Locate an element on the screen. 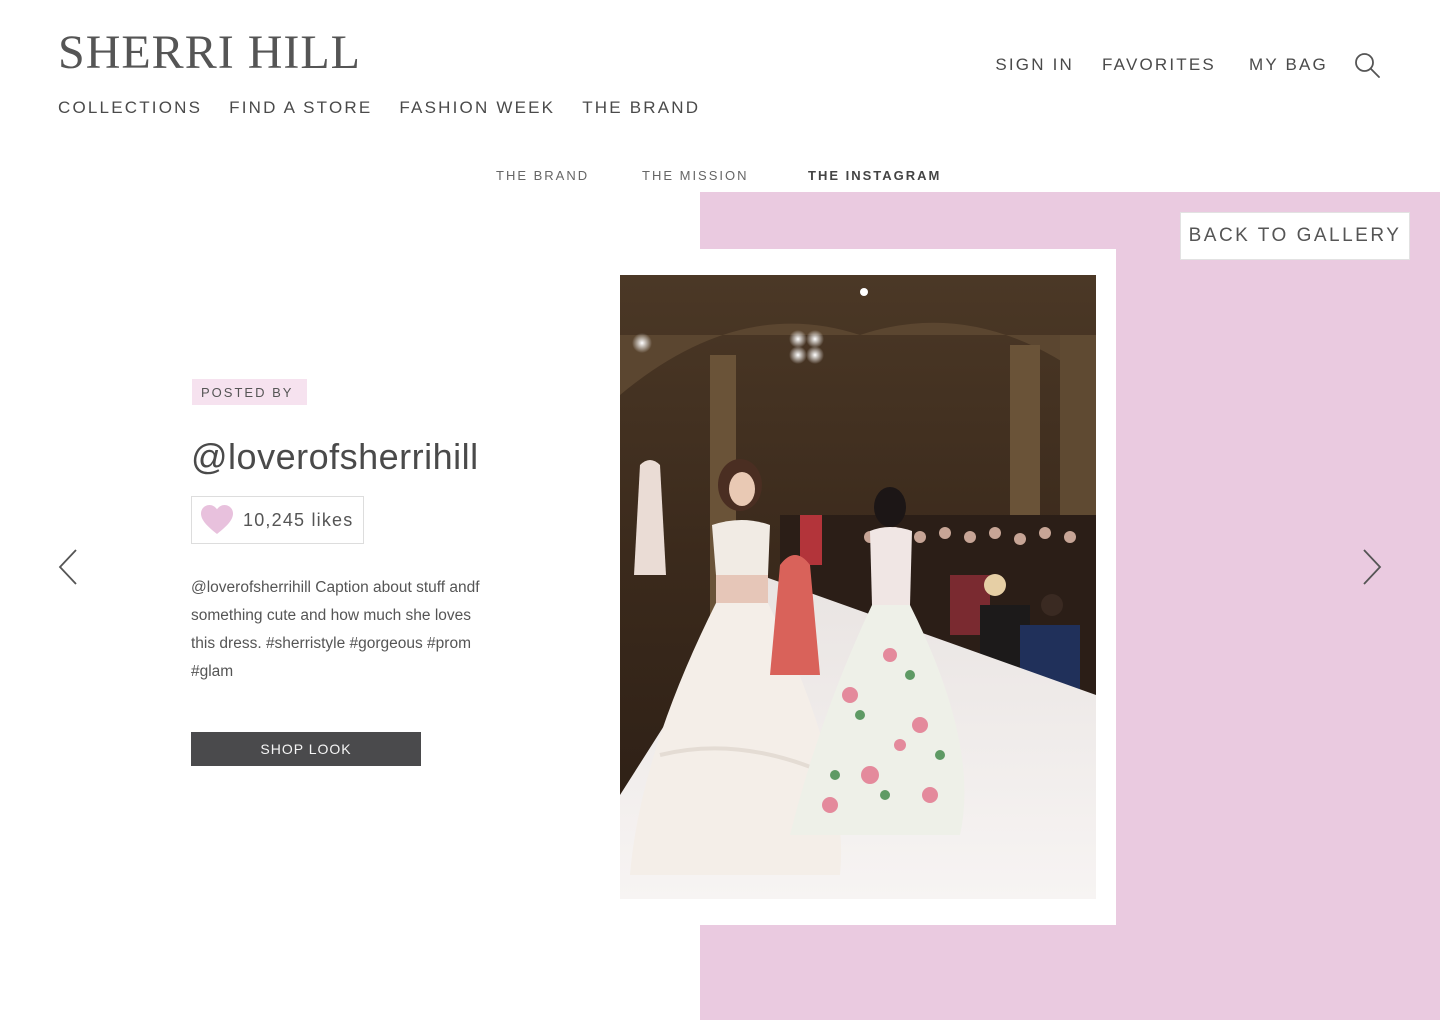  heart-icon is located at coordinates (222, 520).